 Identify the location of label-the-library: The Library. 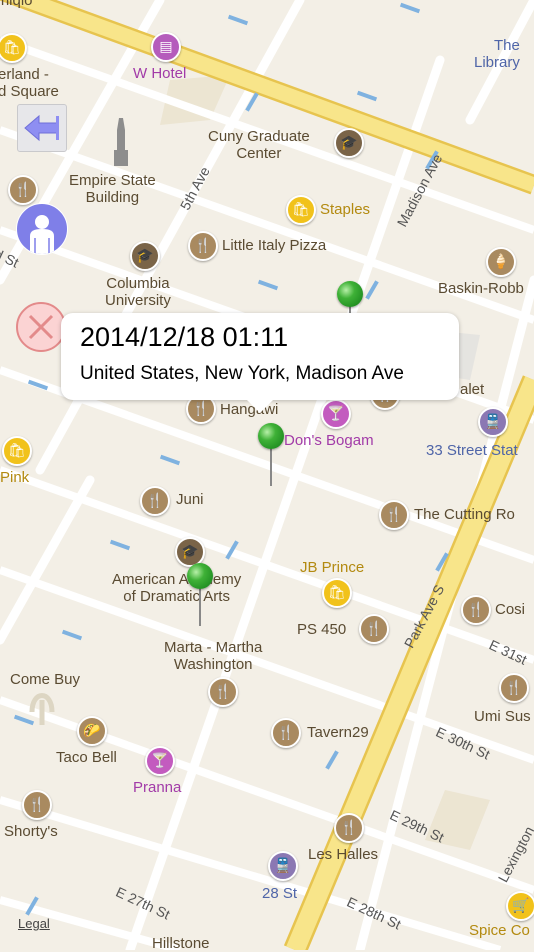
(497, 54).